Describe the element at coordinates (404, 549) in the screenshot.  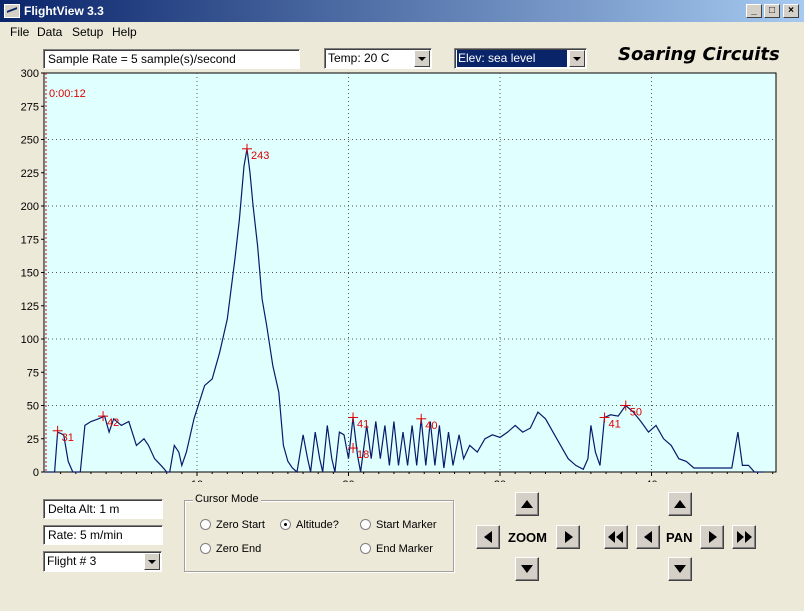
I see `radio-label: End Marker` at that location.